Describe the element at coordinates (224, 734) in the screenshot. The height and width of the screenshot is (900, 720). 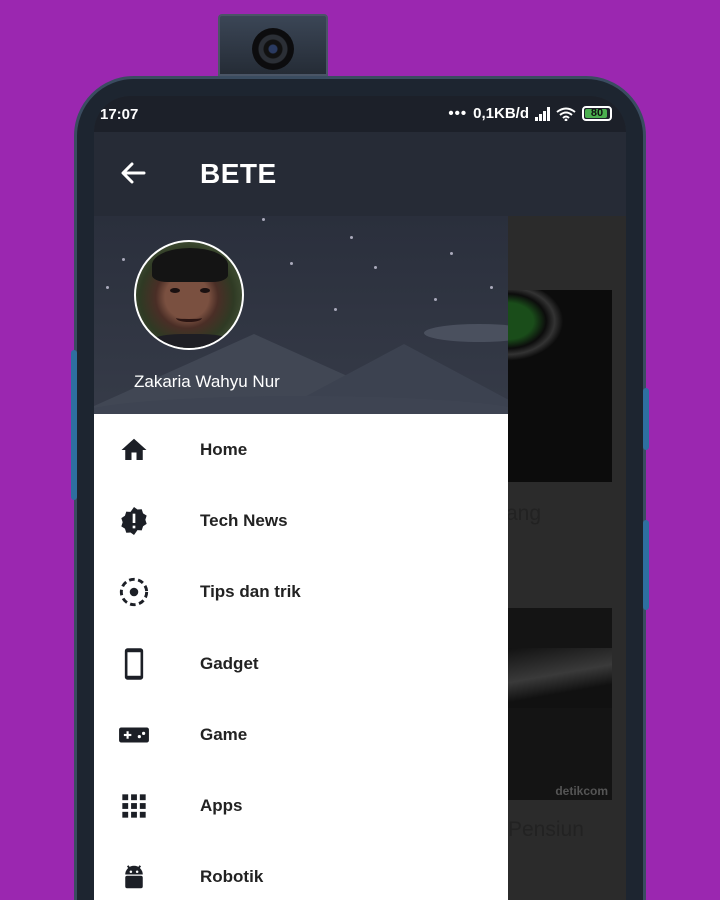
I see `drawer-item-label: Game` at that location.